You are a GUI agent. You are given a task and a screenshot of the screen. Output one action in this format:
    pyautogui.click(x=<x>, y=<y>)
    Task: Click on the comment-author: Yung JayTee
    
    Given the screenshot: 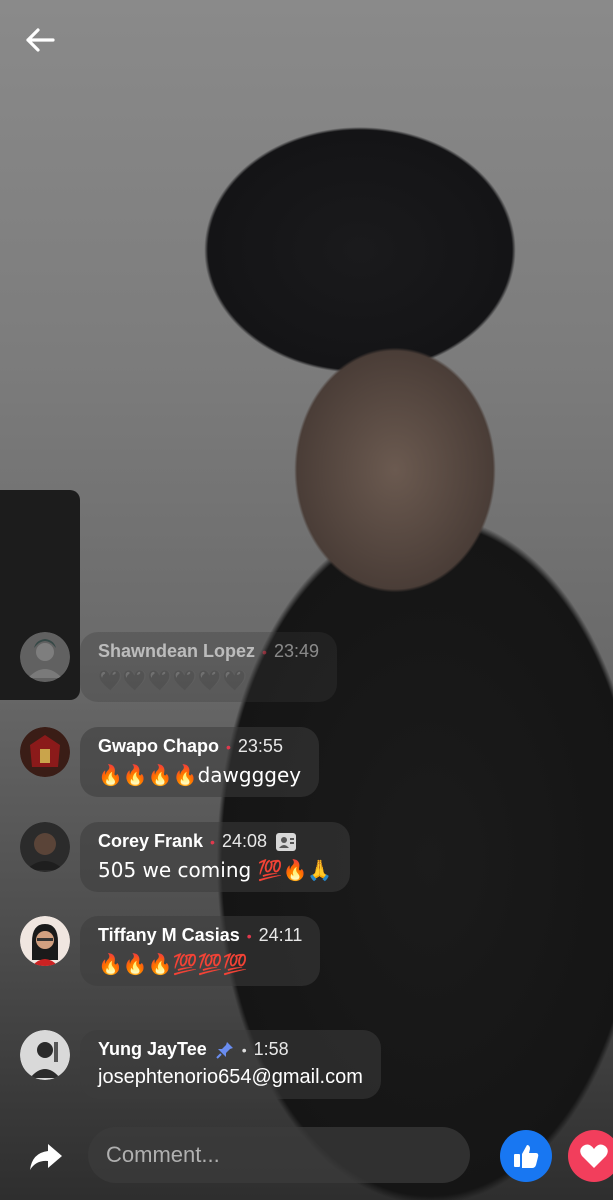 What is the action you would take?
    pyautogui.click(x=152, y=1049)
    